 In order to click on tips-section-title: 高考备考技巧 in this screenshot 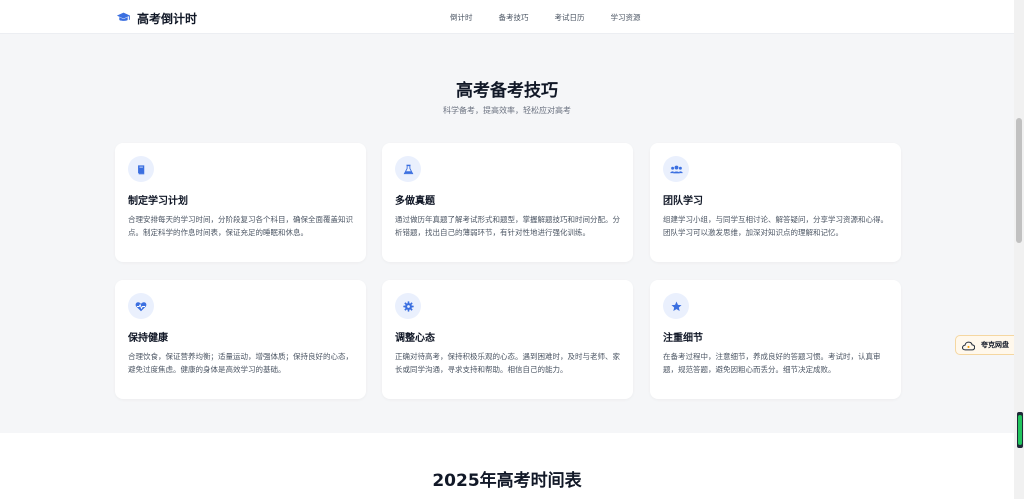, I will do `click(507, 91)`.